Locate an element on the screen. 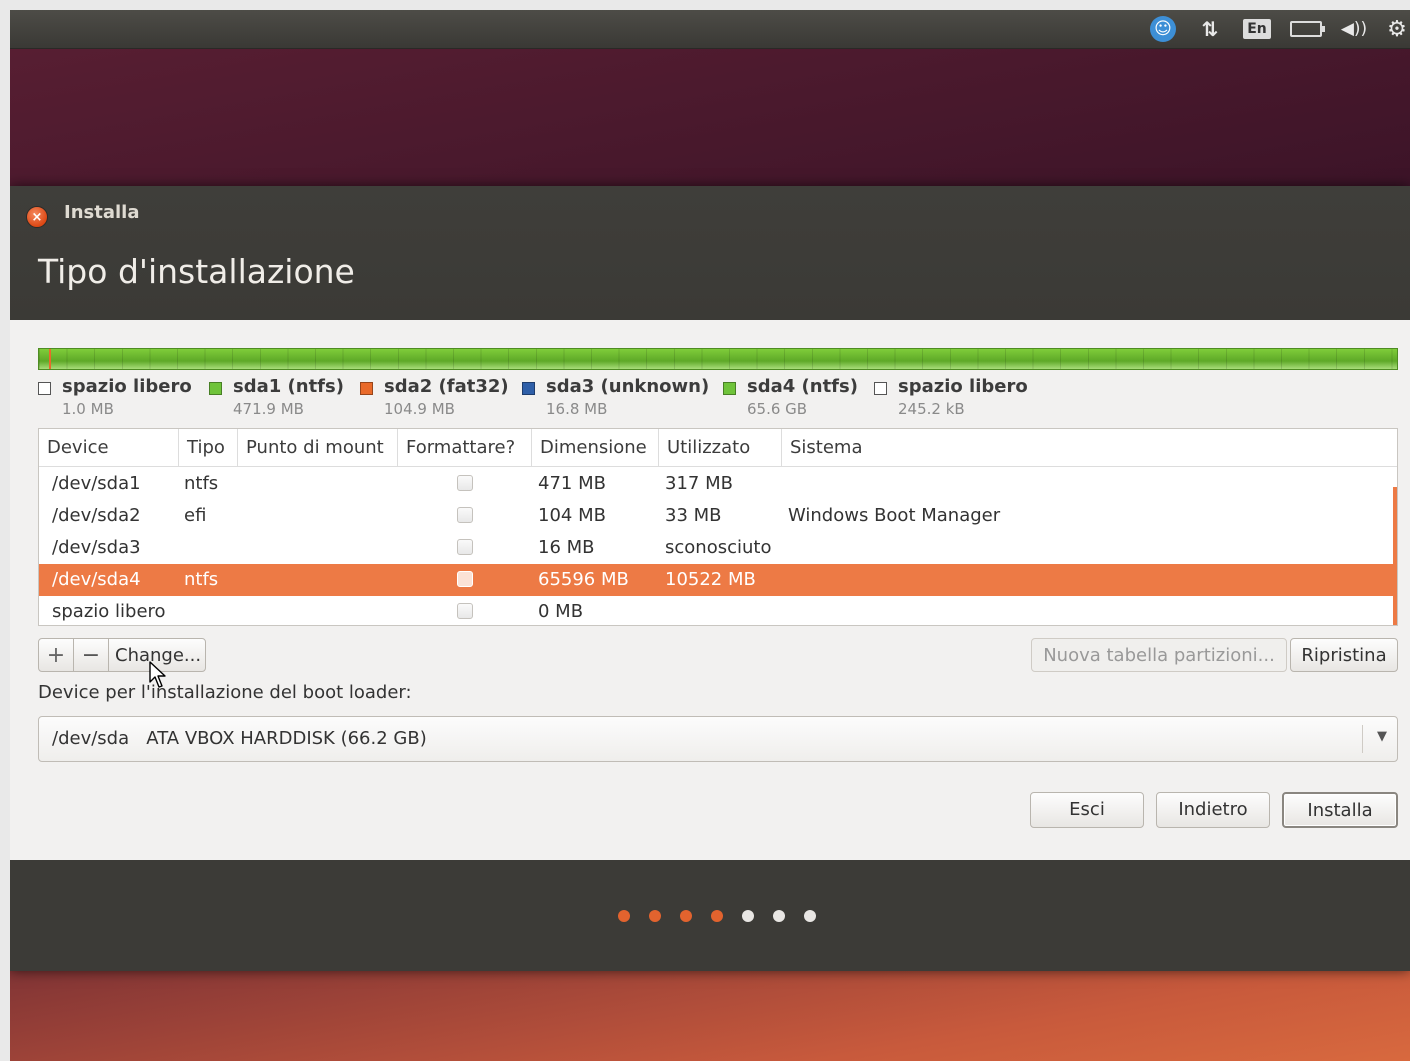  legend-size: 104.9 MB is located at coordinates (419, 409).